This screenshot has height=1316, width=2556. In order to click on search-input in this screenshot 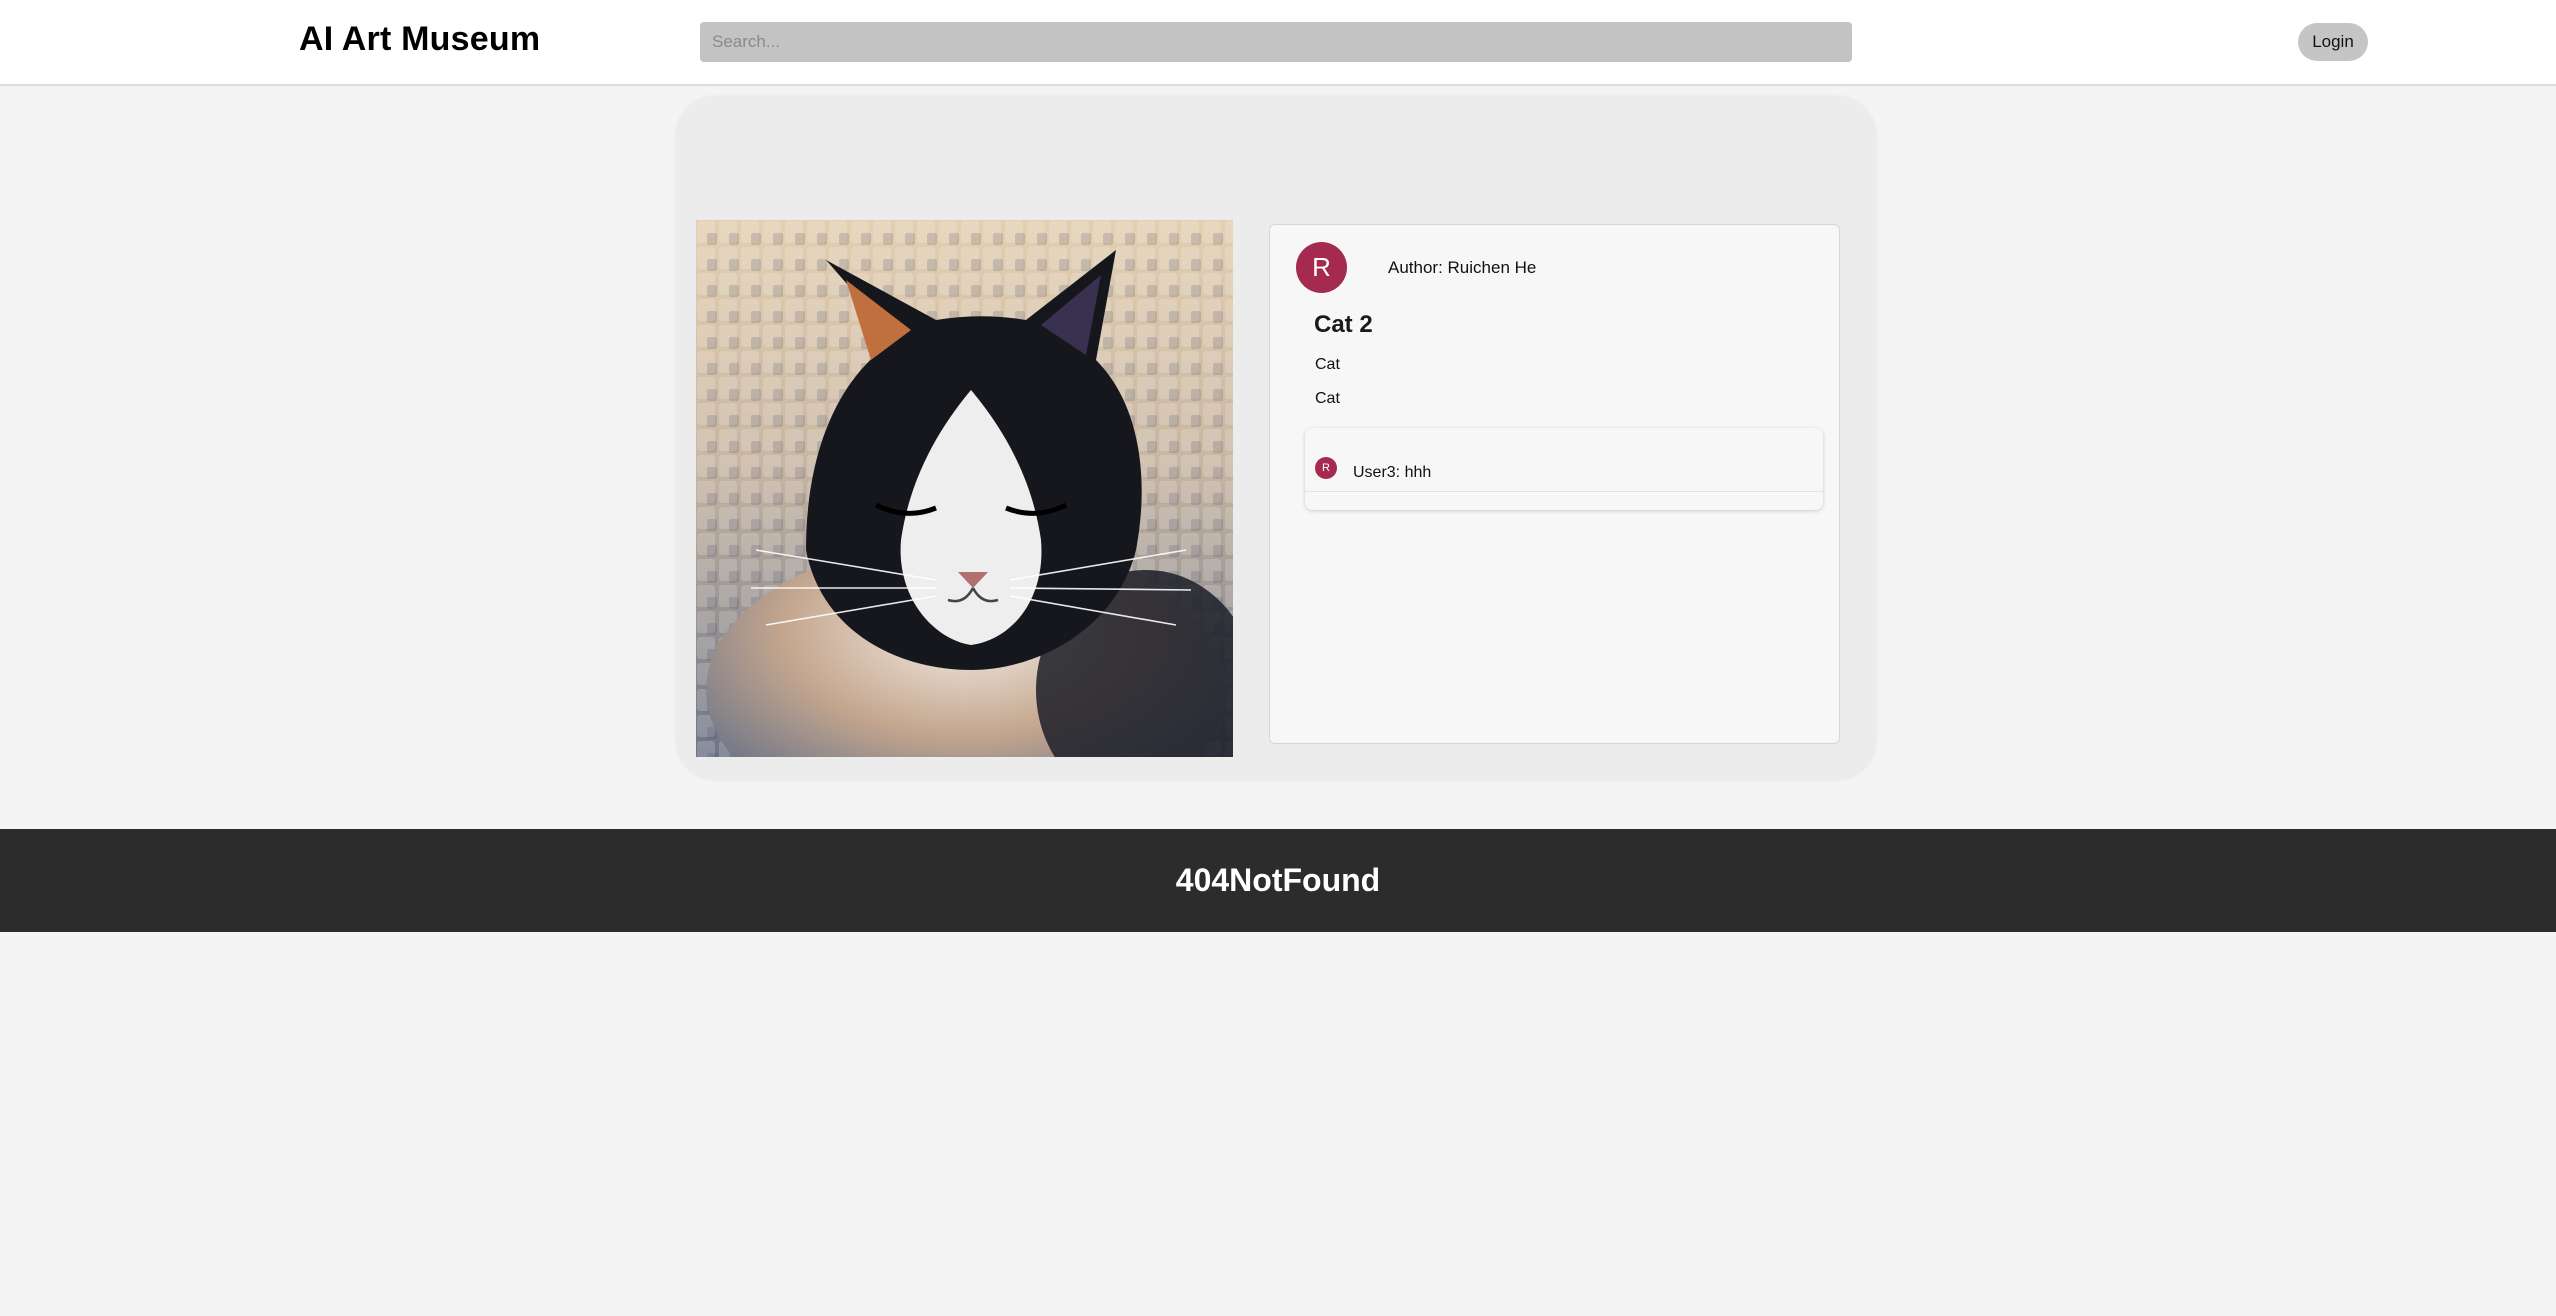, I will do `click(1276, 42)`.